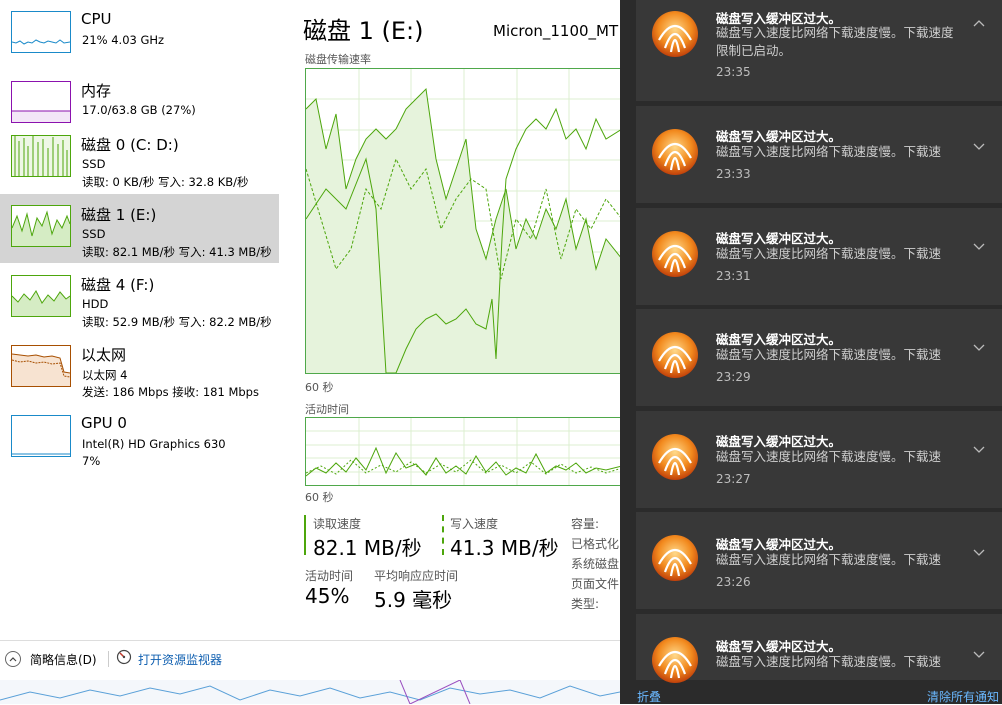  Describe the element at coordinates (327, 409) in the screenshot. I see `active-time-chart-label: 活动时间` at that location.